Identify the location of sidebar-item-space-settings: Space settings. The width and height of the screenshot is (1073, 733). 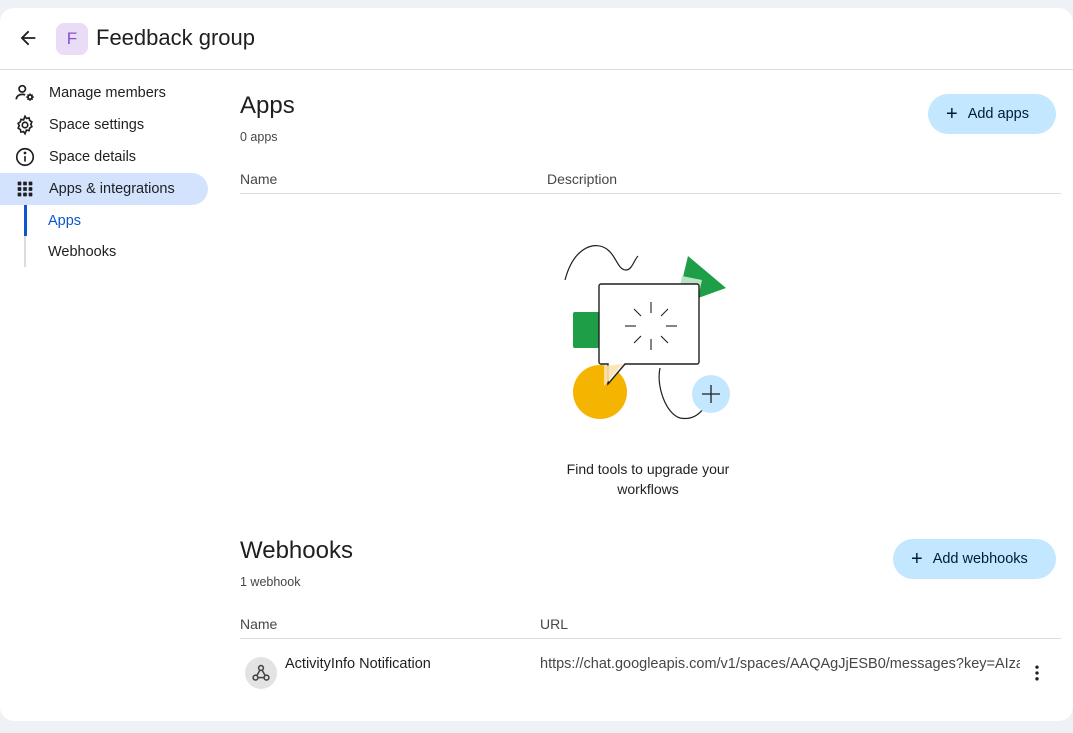
(104, 125).